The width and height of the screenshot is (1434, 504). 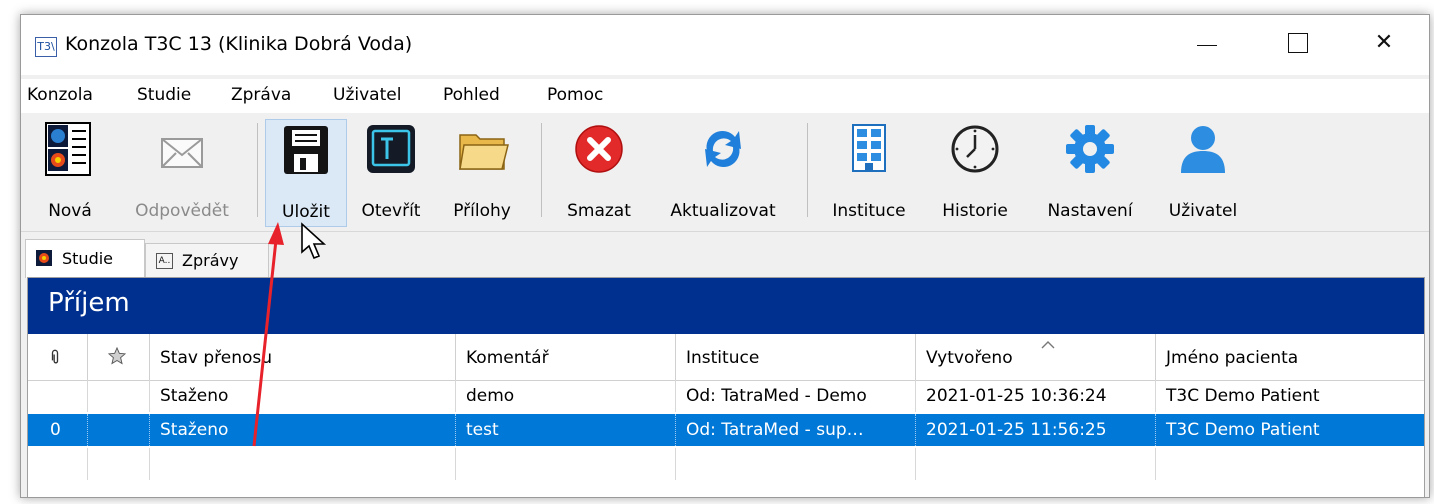 I want to click on menu-zprava: Zpráva, so click(x=261, y=95).